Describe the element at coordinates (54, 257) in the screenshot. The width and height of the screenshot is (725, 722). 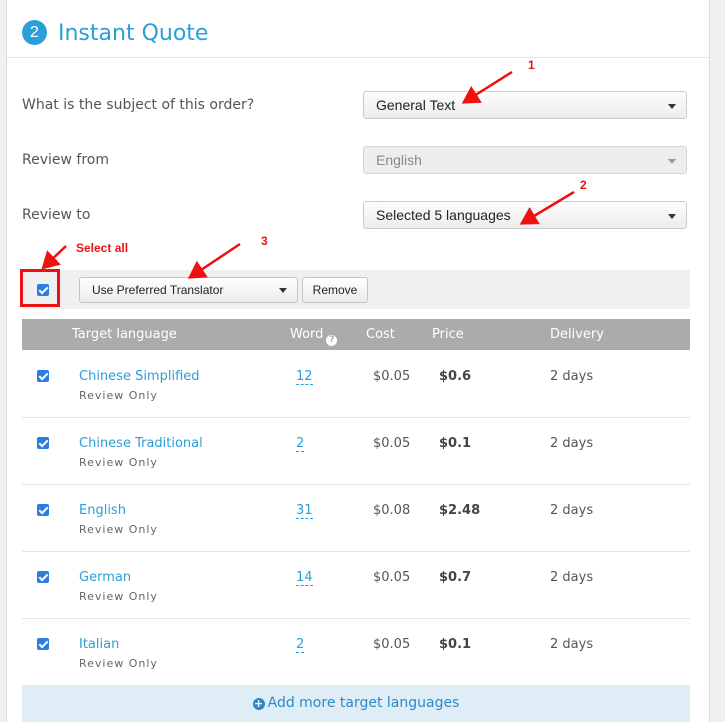
I see `annotation-arrow-select-all` at that location.